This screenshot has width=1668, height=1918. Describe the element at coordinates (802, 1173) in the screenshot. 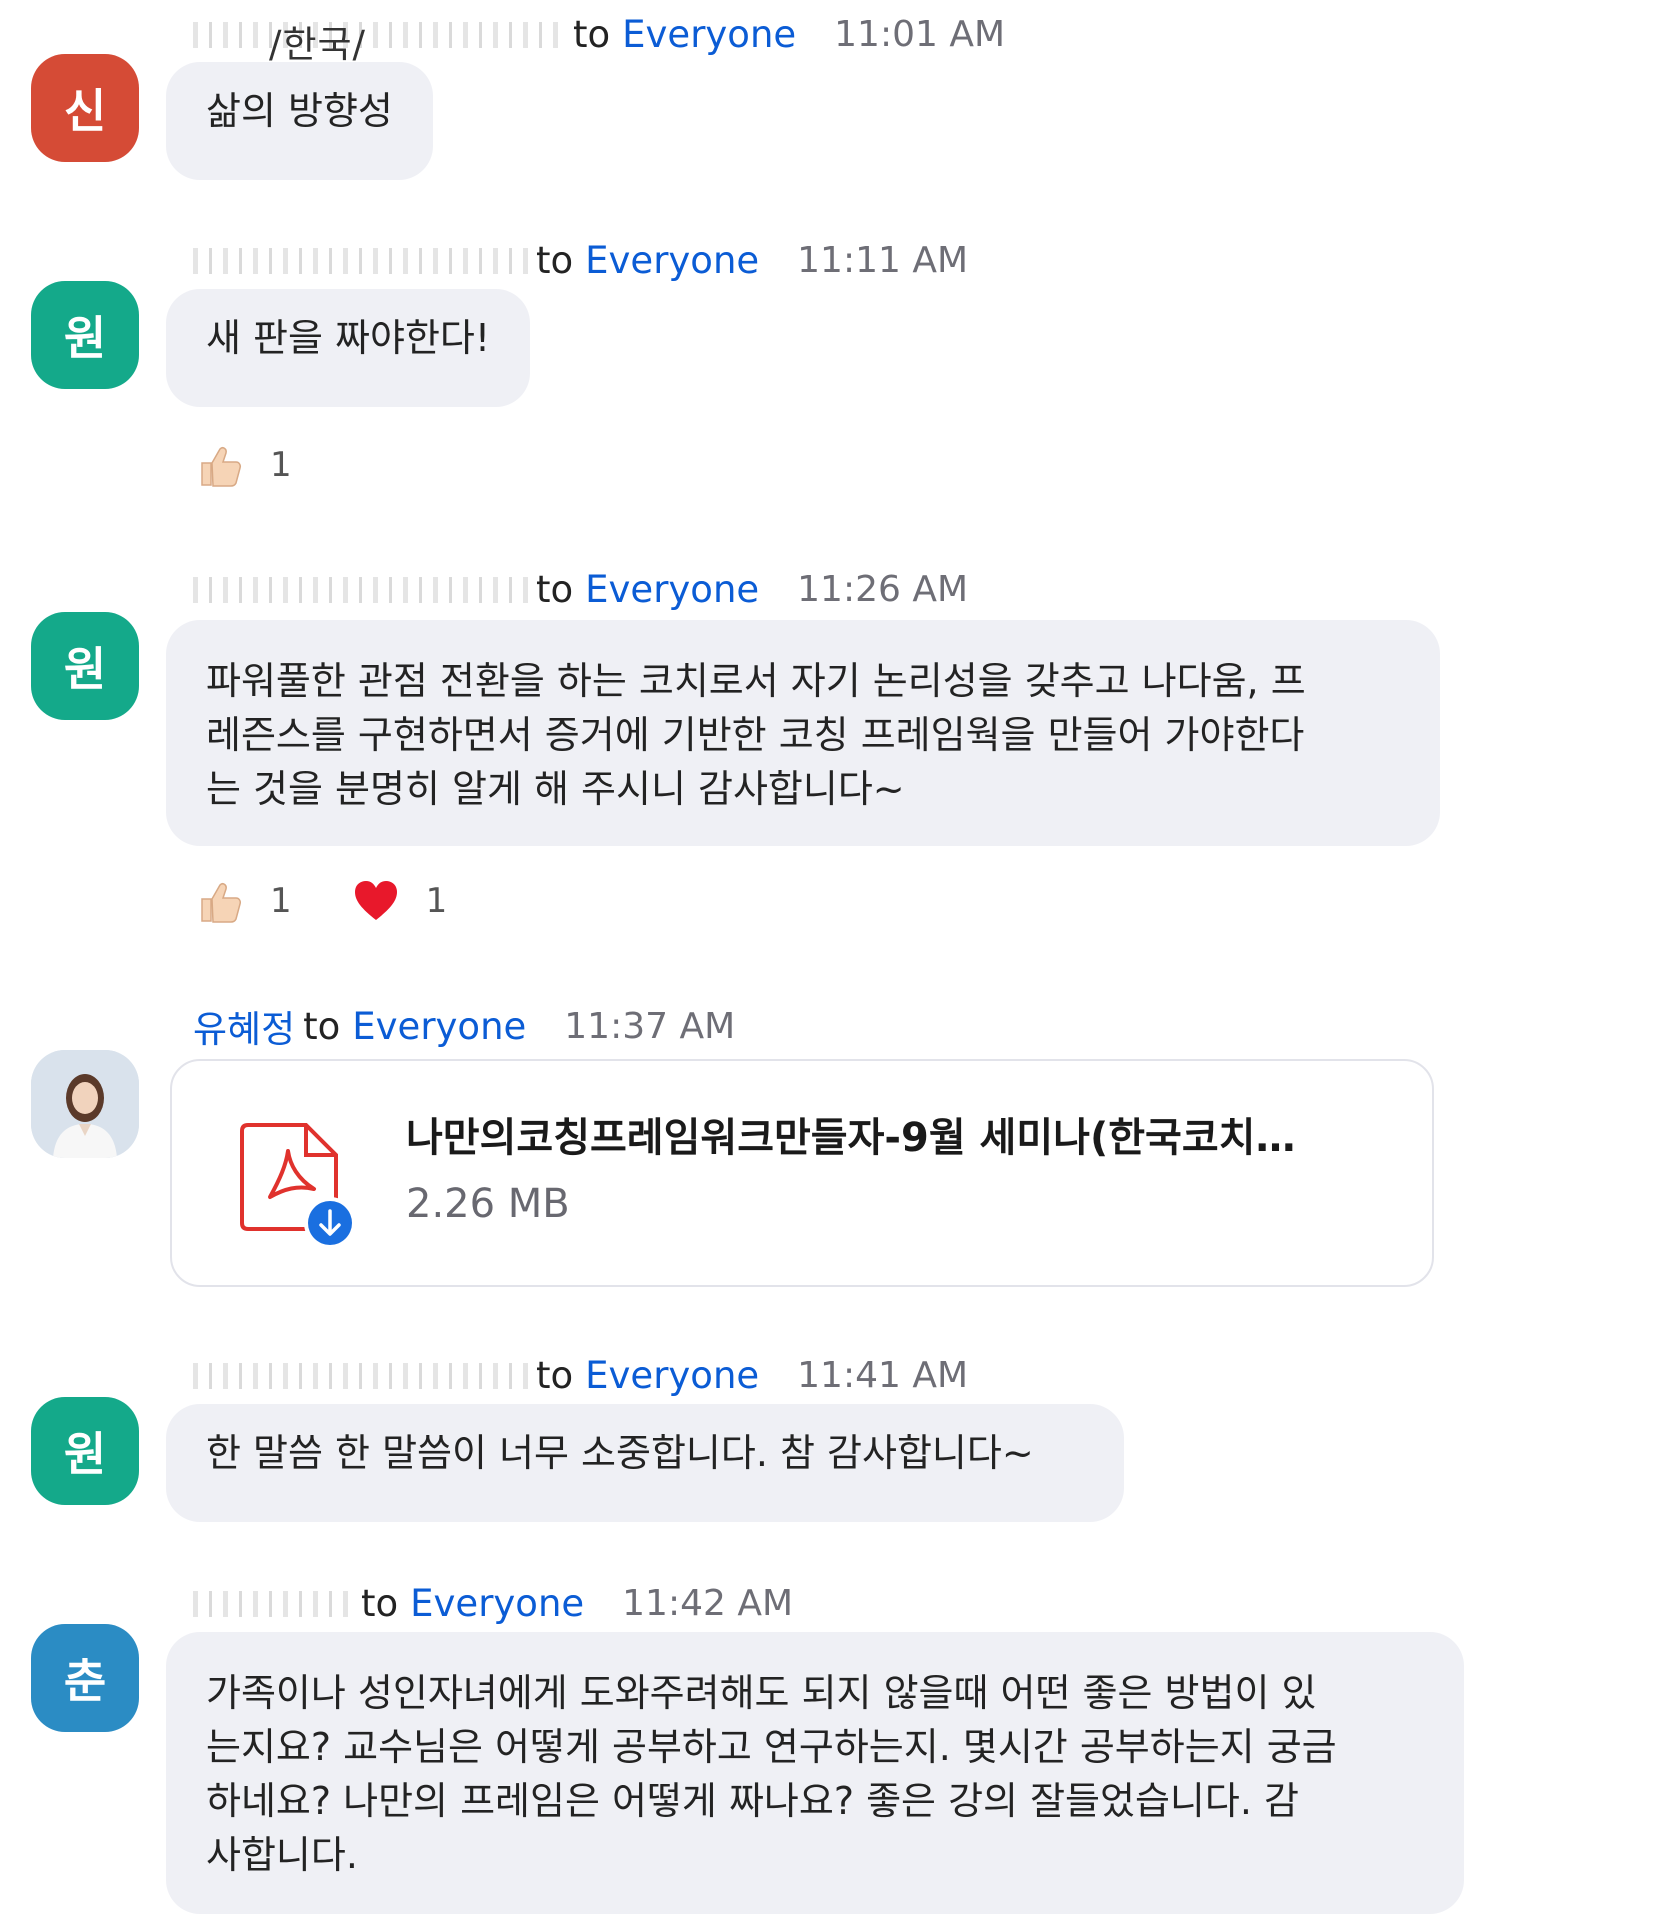

I see `file-attachment: 나만의코칭프레임워크만들자-9월 세미나(한국코치… 2.26 MB` at that location.